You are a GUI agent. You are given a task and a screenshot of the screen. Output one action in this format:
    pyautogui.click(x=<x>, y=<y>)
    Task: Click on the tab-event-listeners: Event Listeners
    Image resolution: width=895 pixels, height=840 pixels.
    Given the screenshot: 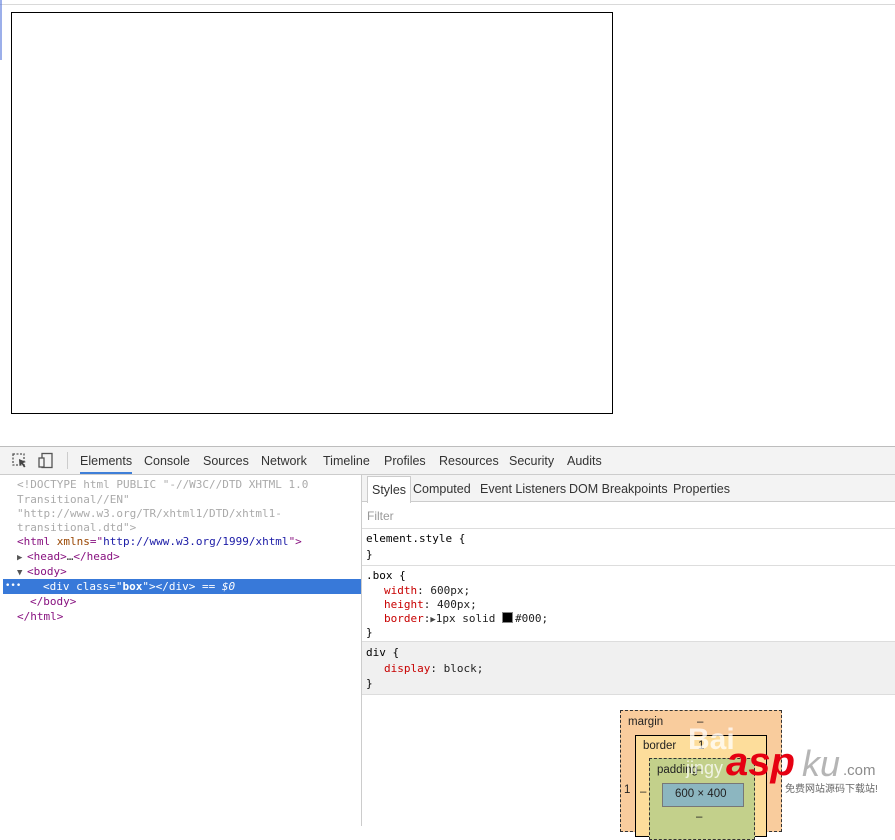 What is the action you would take?
    pyautogui.click(x=523, y=488)
    